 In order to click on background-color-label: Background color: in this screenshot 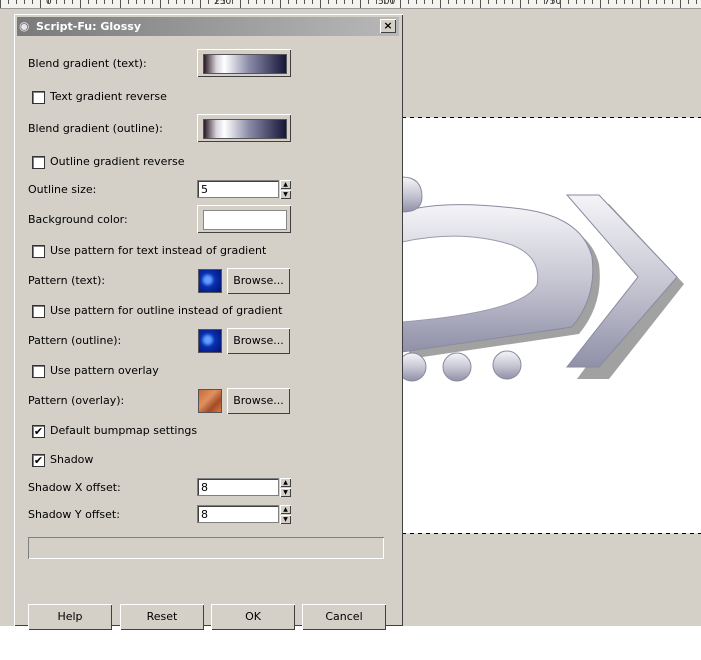, I will do `click(78, 219)`.